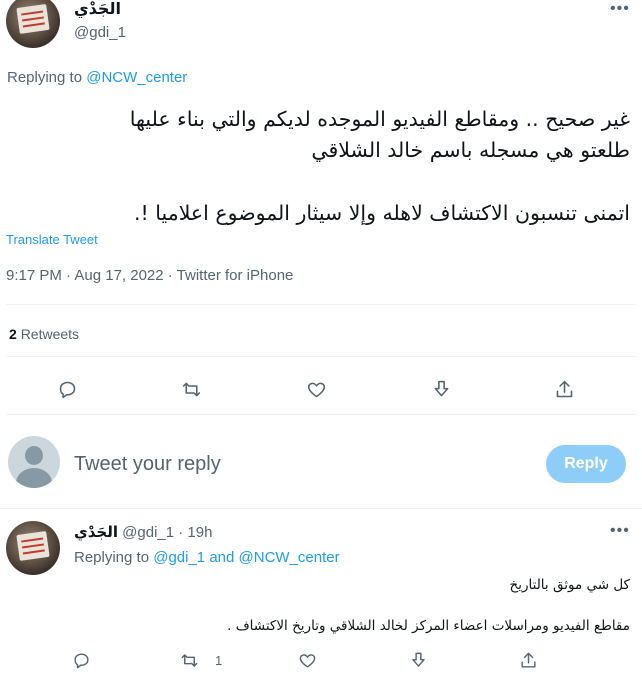 This screenshot has height=682, width=642. I want to click on replying-to-prefix: Replying to, so click(45, 77).